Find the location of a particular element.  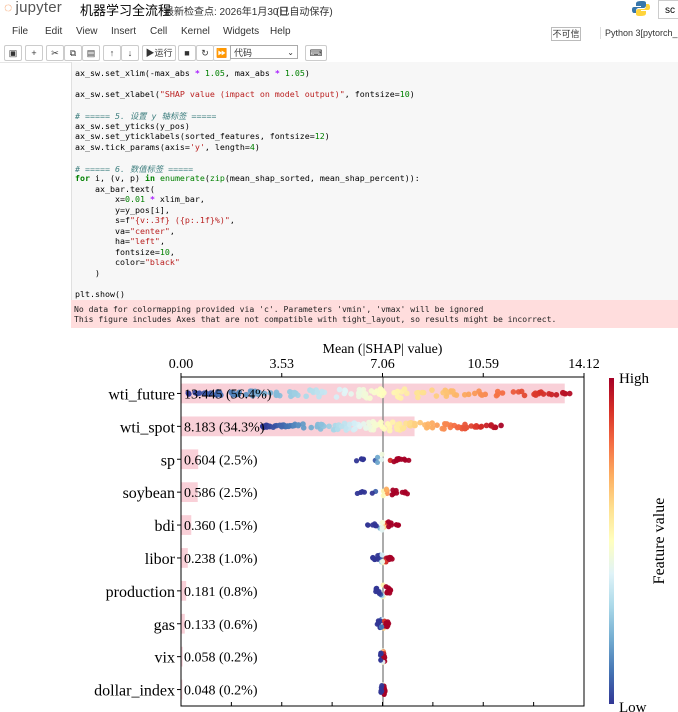

jupyter-logo: ◌ jupyter is located at coordinates (33, 8).